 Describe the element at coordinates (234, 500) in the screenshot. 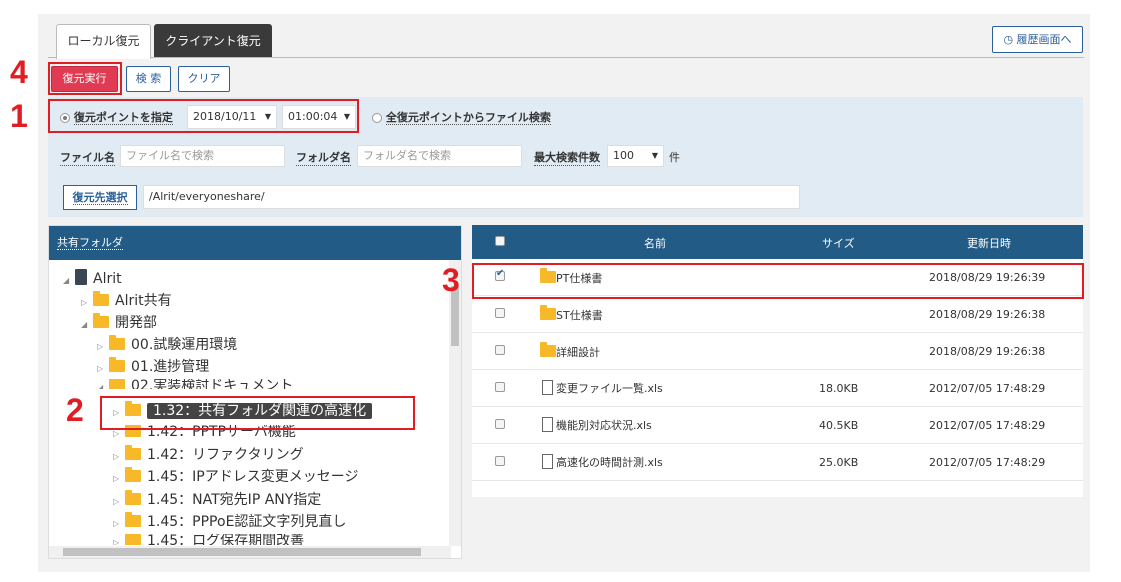

I see `tree-item-label: 1.45：NAT宛先IP ANY指定` at that location.